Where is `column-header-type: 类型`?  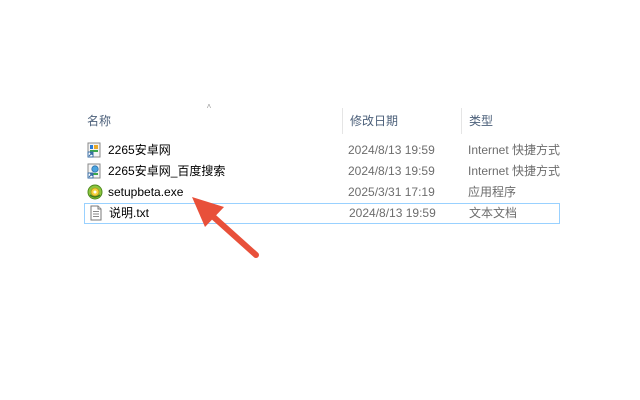
column-header-type: 类型 is located at coordinates (511, 121).